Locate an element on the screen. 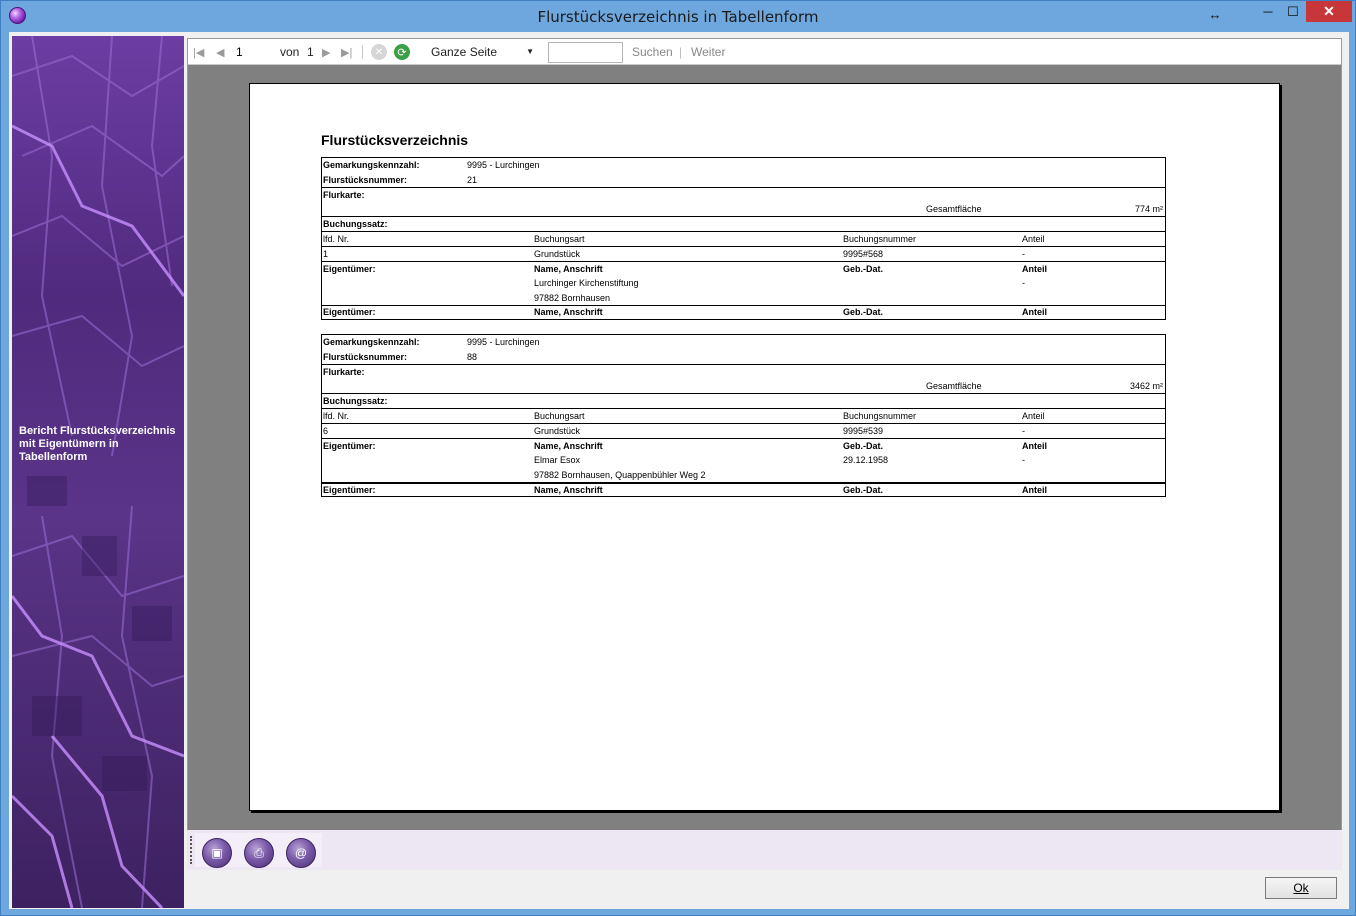 The image size is (1356, 916). print-button: ⎙ is located at coordinates (259, 853).